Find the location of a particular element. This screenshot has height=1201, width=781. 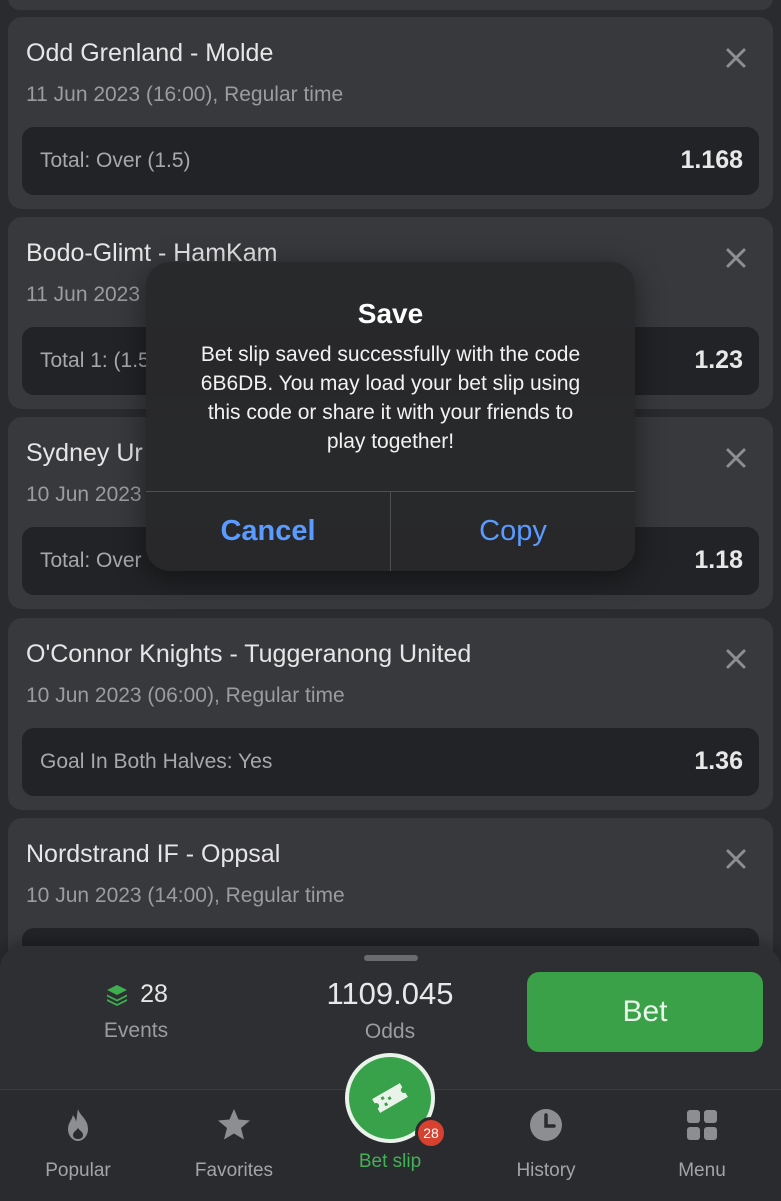

cancel-button: Cancel is located at coordinates (268, 531).